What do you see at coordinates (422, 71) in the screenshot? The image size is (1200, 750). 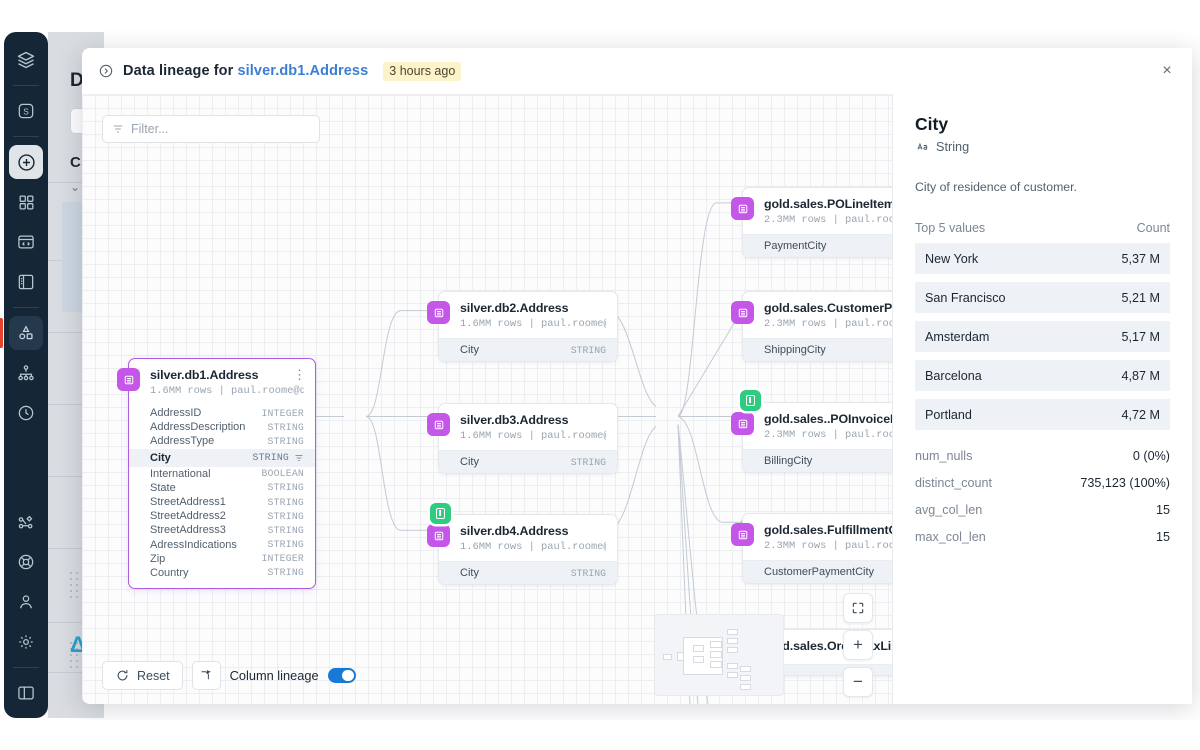 I see `status-badge: 3 hours ago` at bounding box center [422, 71].